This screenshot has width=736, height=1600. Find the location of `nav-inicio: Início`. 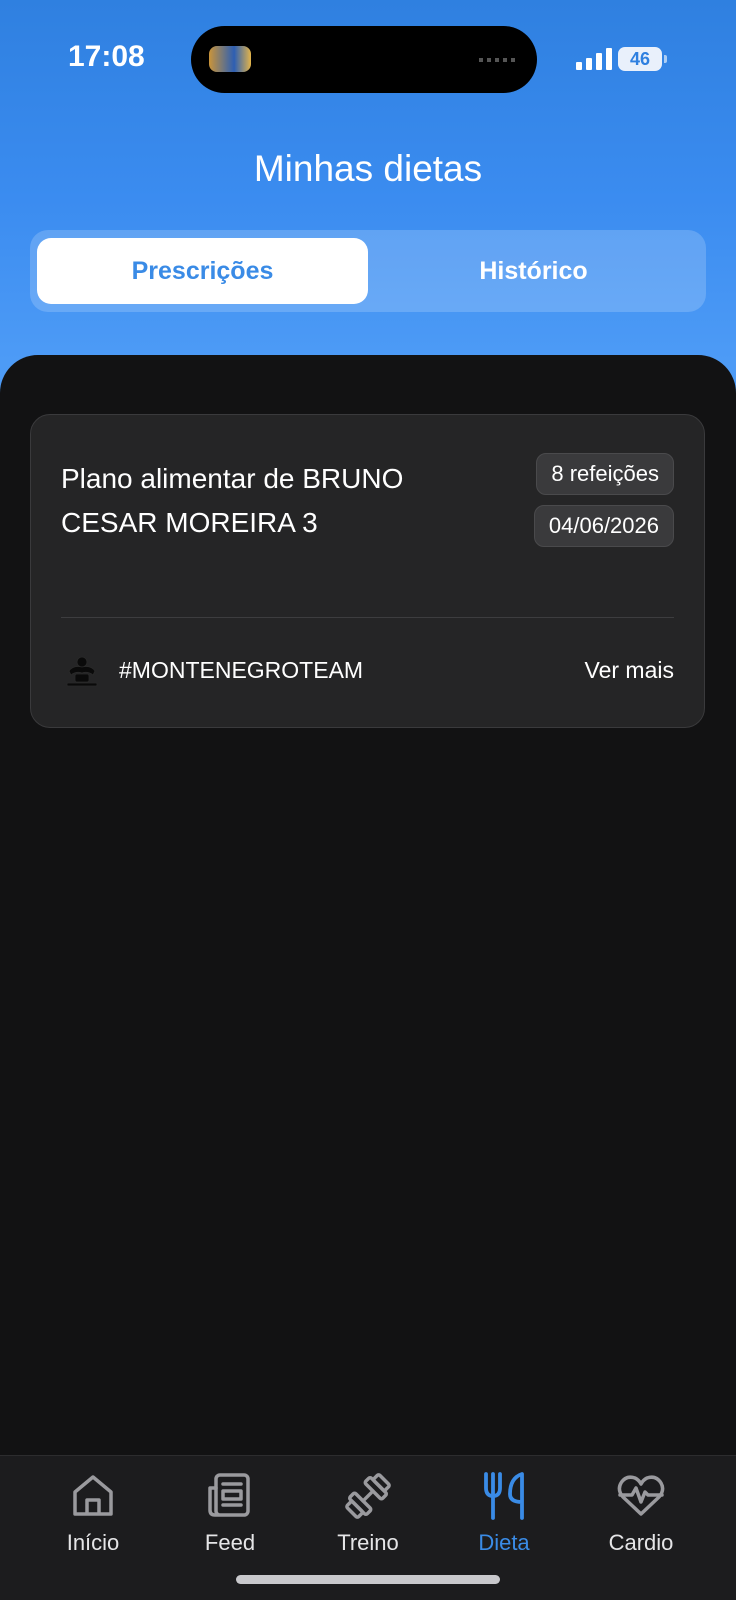

nav-inicio: Início is located at coordinates (93, 1513).